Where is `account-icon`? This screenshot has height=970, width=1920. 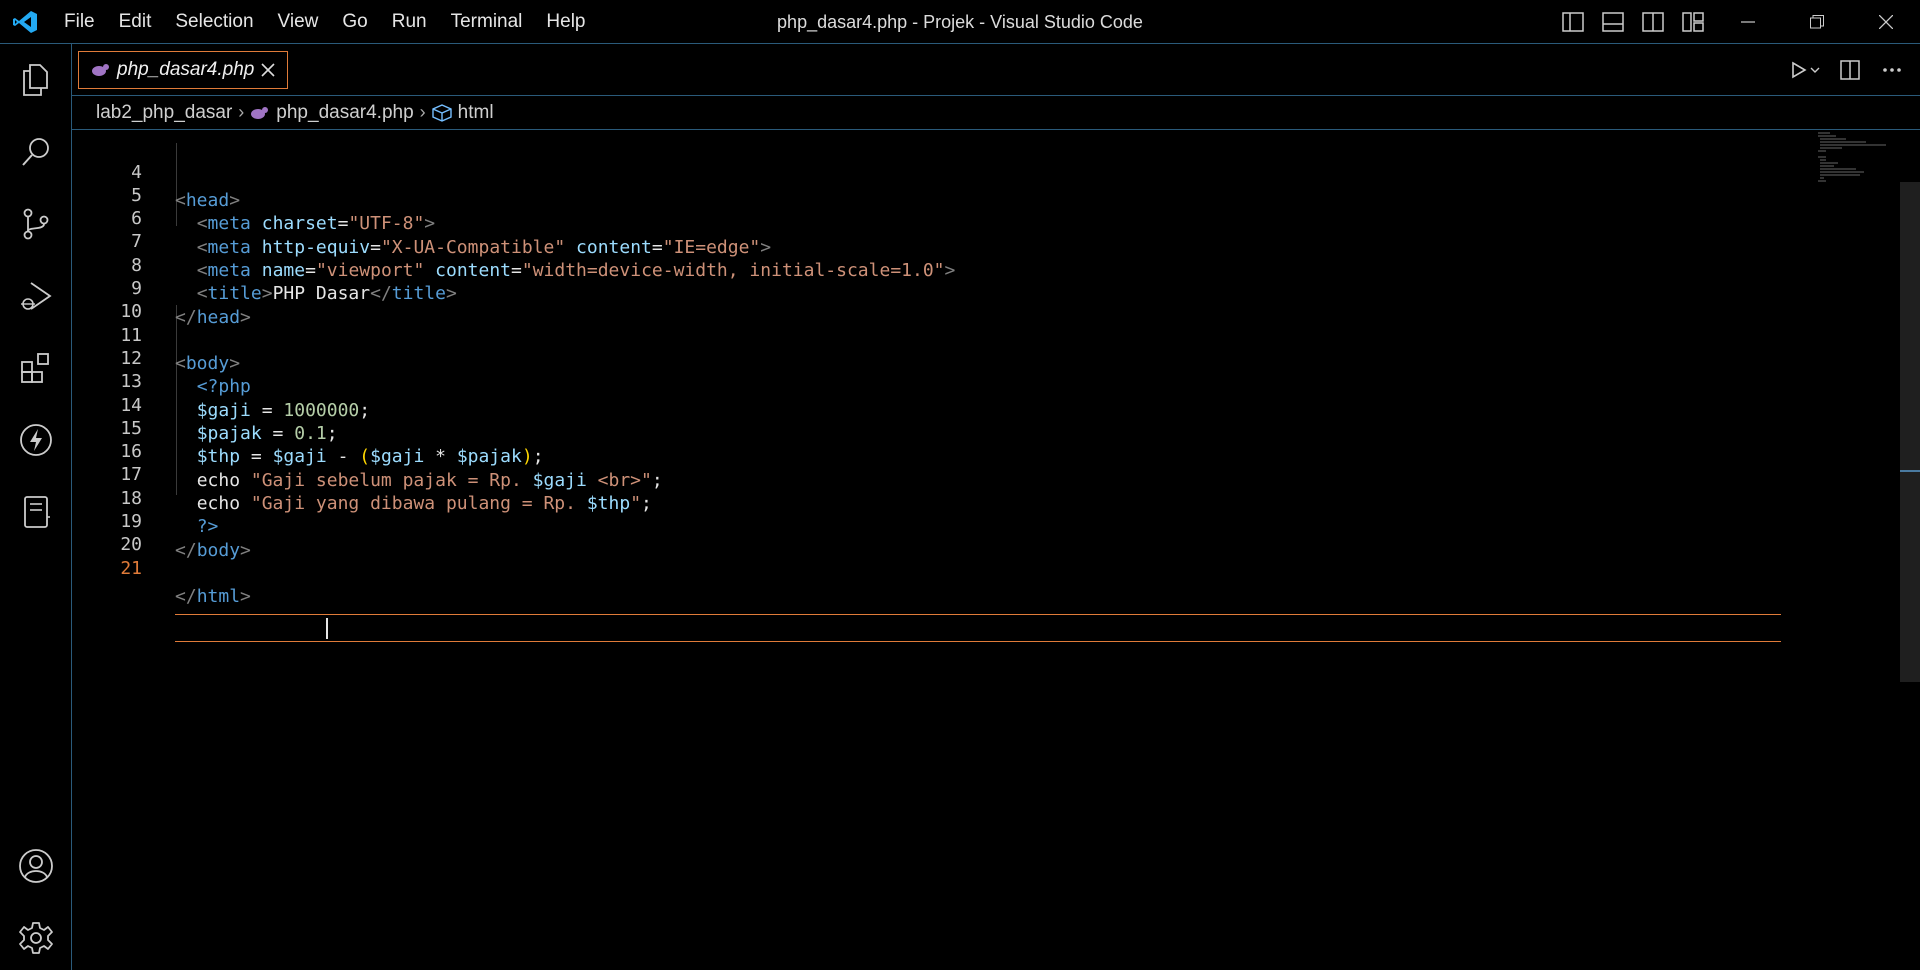
account-icon is located at coordinates (36, 866).